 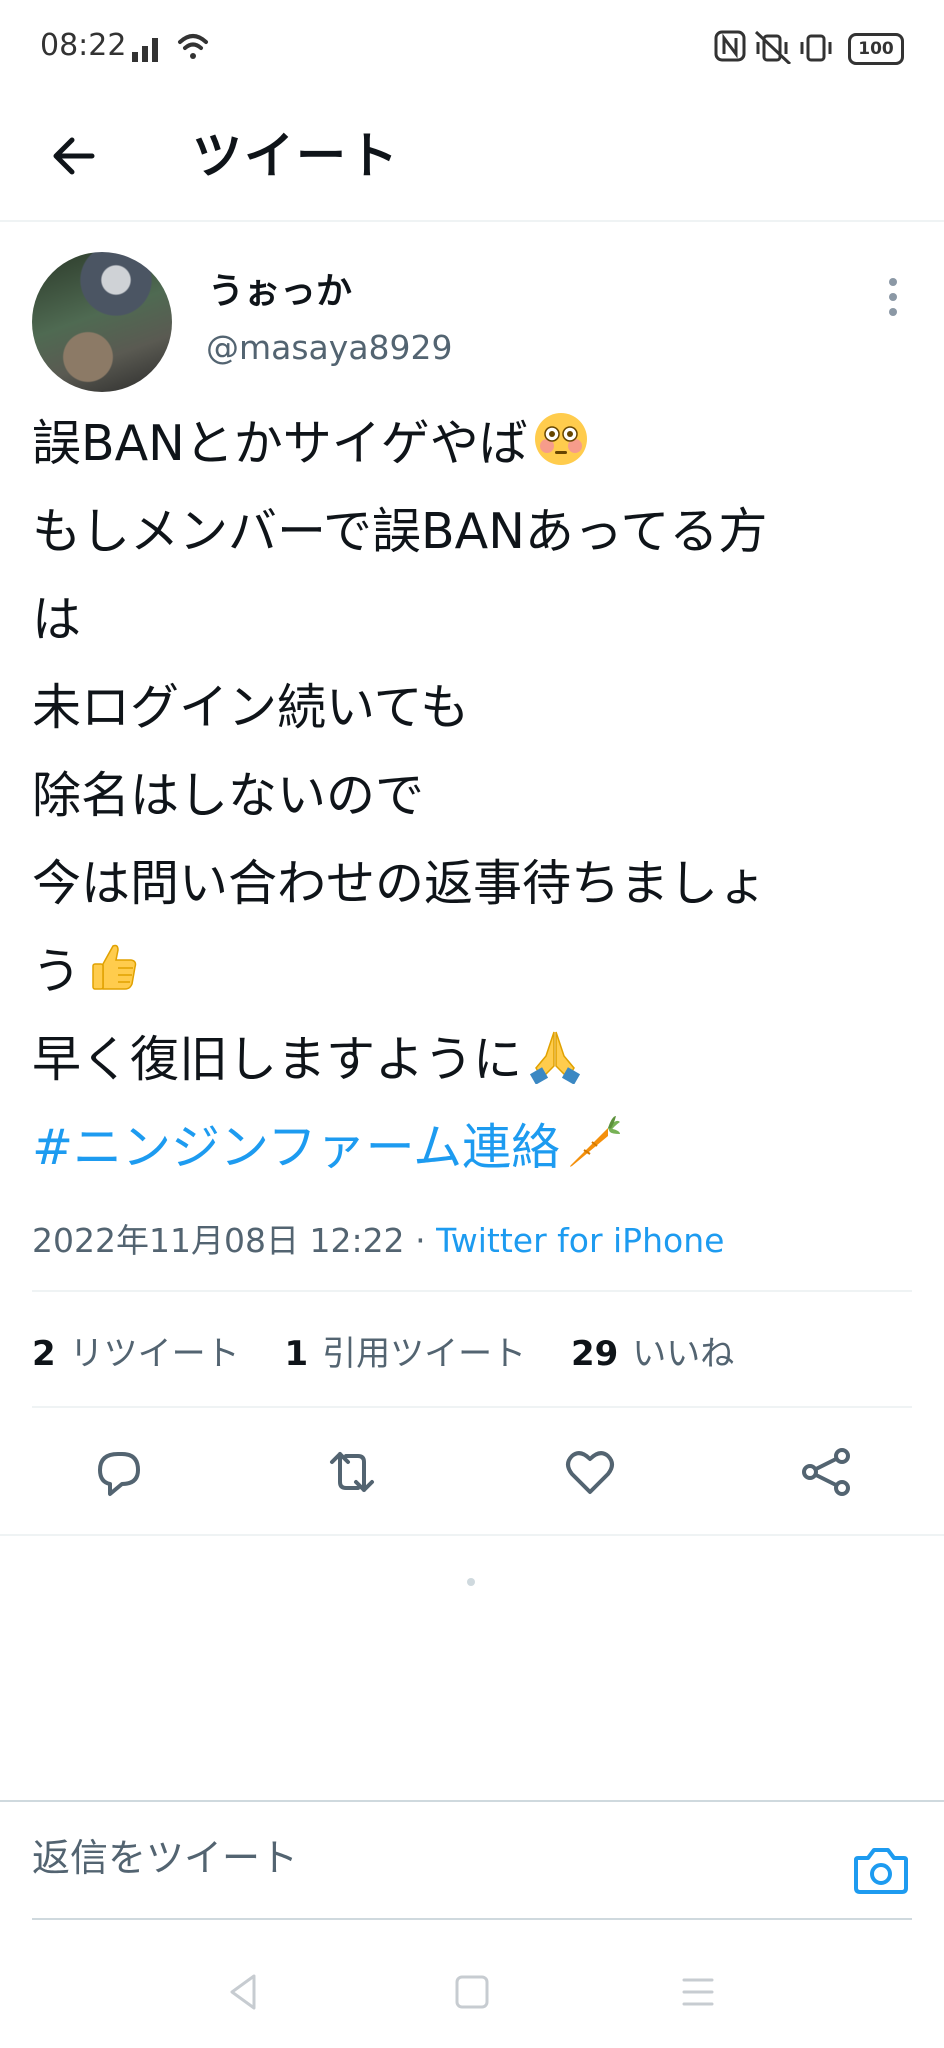 What do you see at coordinates (193, 46) in the screenshot?
I see `wifi-icon` at bounding box center [193, 46].